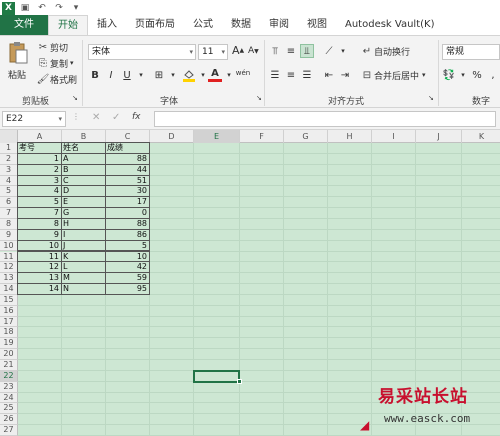 The height and width of the screenshot is (436, 500). I want to click on row-header-12: 12, so click(9, 268).